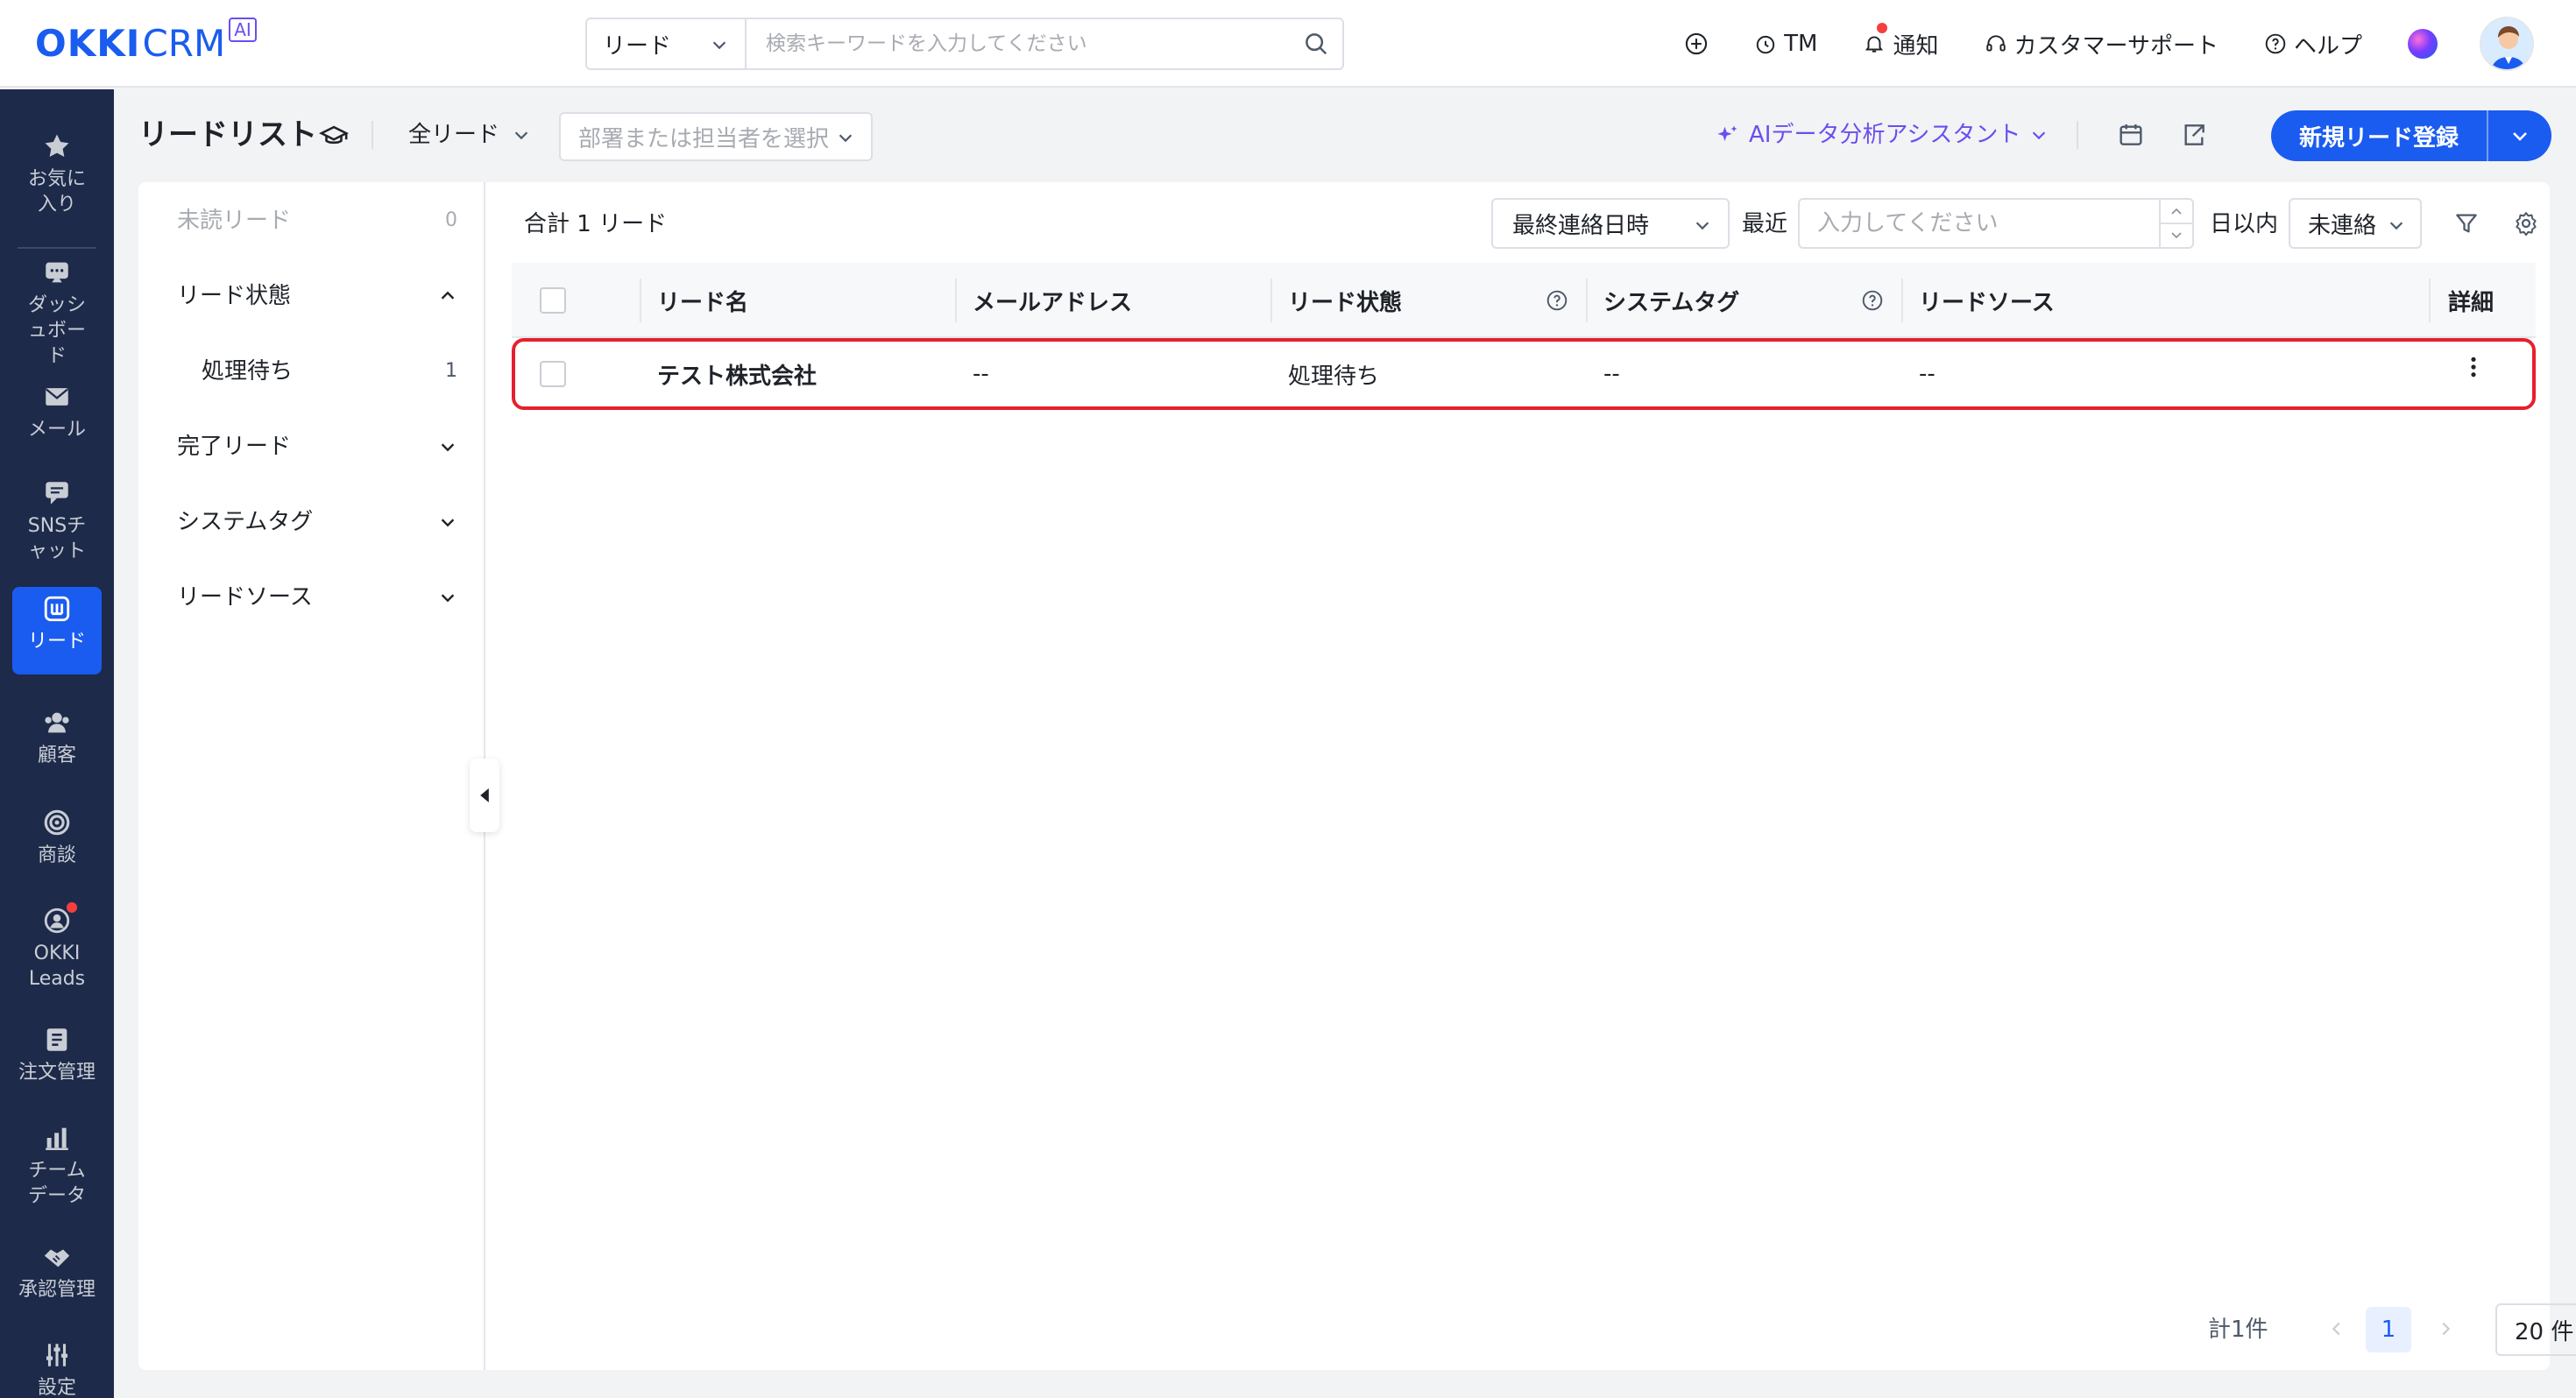  What do you see at coordinates (667, 43) in the screenshot?
I see `search-type-select: リード` at bounding box center [667, 43].